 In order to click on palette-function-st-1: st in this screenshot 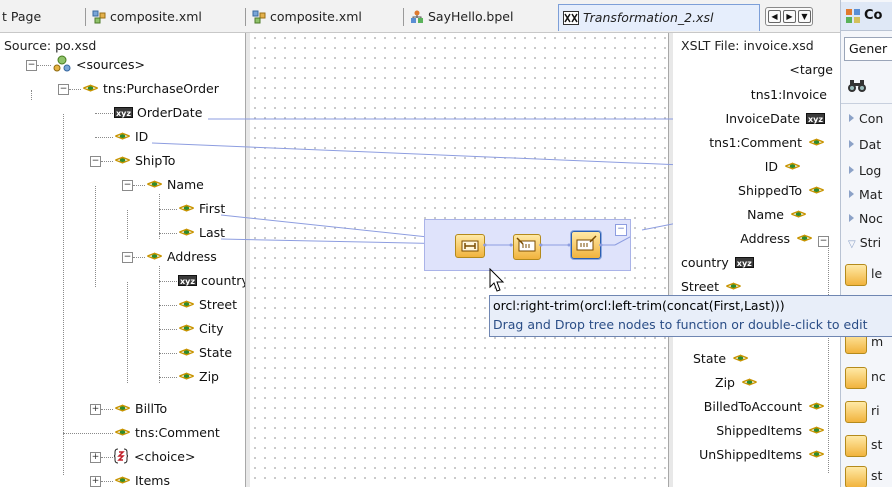, I will do `click(867, 447)`.